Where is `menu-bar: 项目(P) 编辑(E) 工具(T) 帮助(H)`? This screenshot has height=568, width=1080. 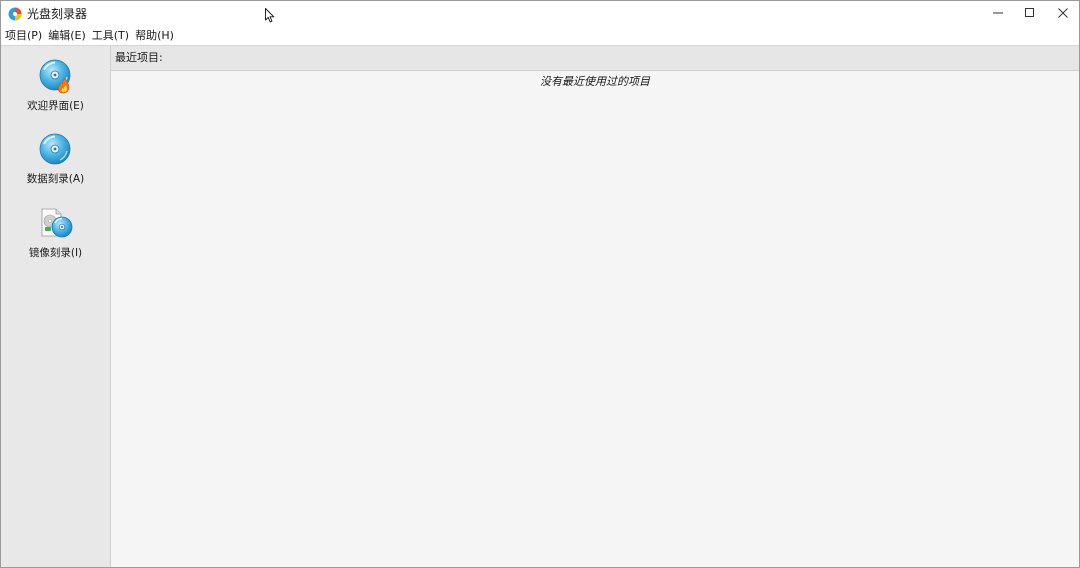
menu-bar: 项目(P) 编辑(E) 工具(T) 帮助(H) is located at coordinates (540, 36).